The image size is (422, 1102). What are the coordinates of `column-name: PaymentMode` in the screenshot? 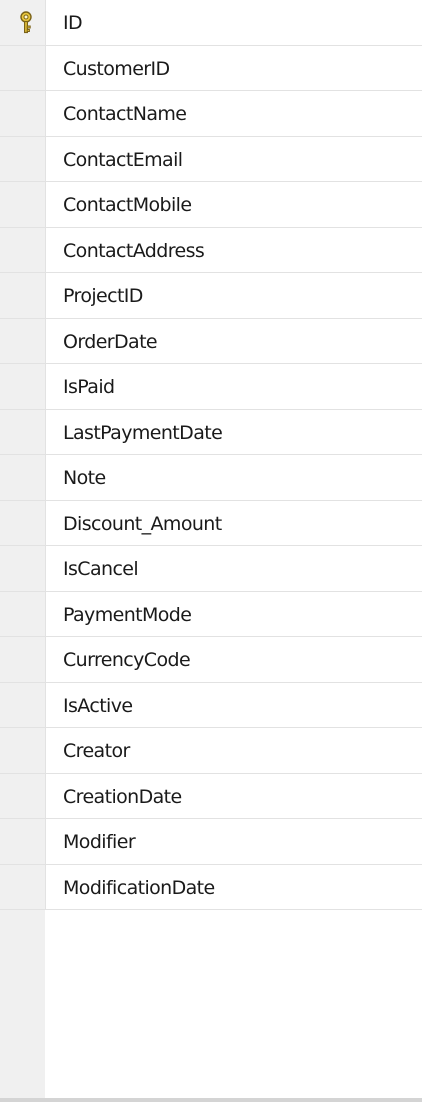 It's located at (127, 614).